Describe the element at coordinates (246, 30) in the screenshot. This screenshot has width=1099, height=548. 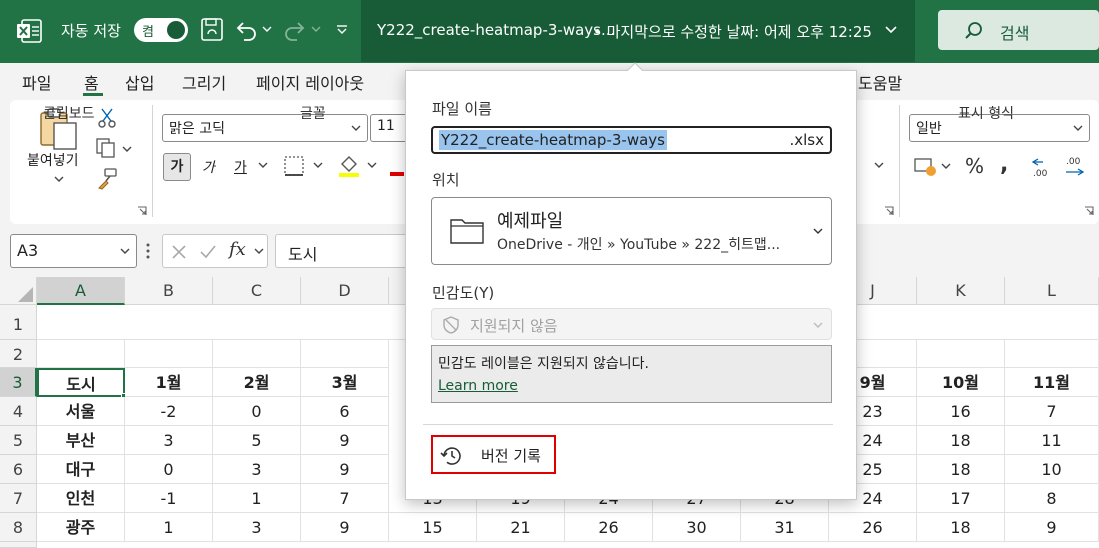
I see `undo-icon` at that location.